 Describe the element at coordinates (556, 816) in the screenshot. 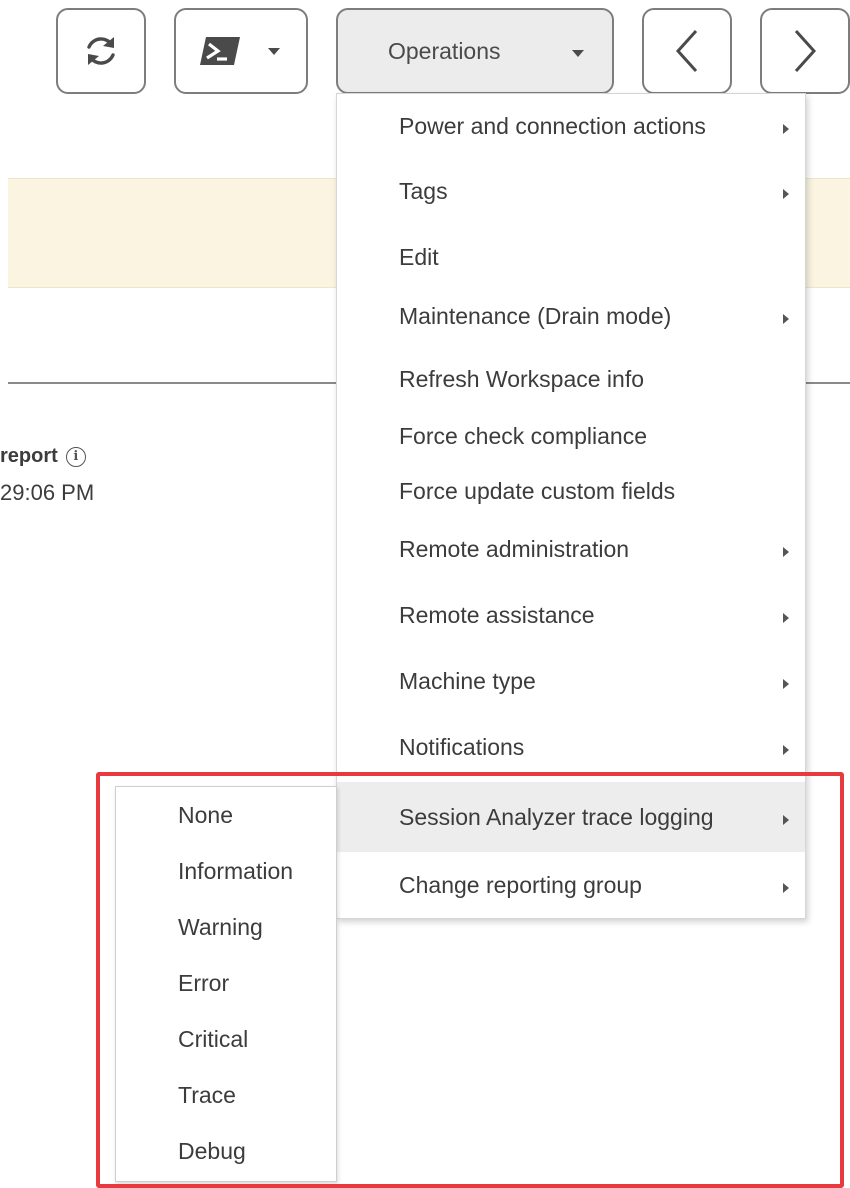

I see `menu-item-label: Session Analyzer trace logging` at that location.